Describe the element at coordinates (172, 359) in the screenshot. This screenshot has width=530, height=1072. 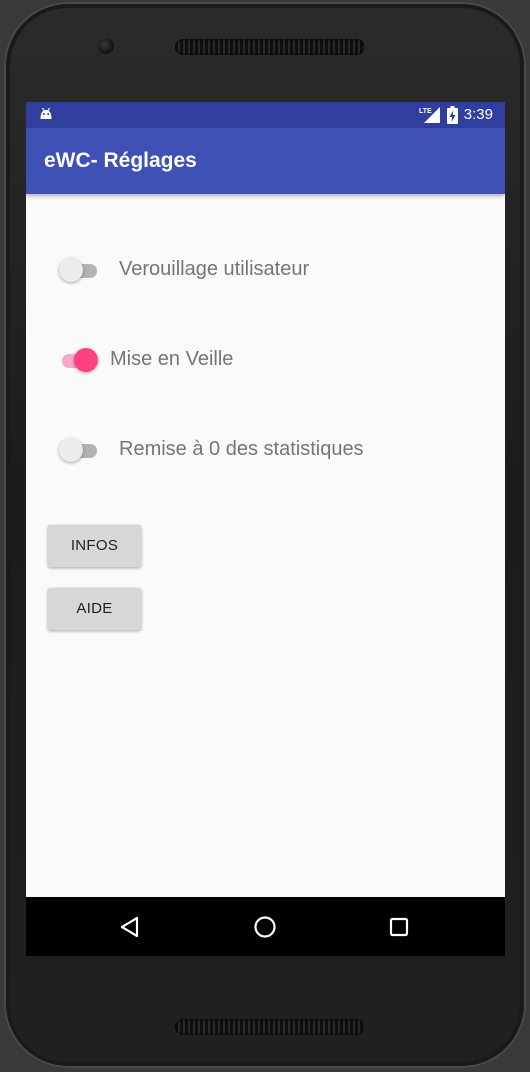
I see `standby-label: Mise en Veille` at that location.